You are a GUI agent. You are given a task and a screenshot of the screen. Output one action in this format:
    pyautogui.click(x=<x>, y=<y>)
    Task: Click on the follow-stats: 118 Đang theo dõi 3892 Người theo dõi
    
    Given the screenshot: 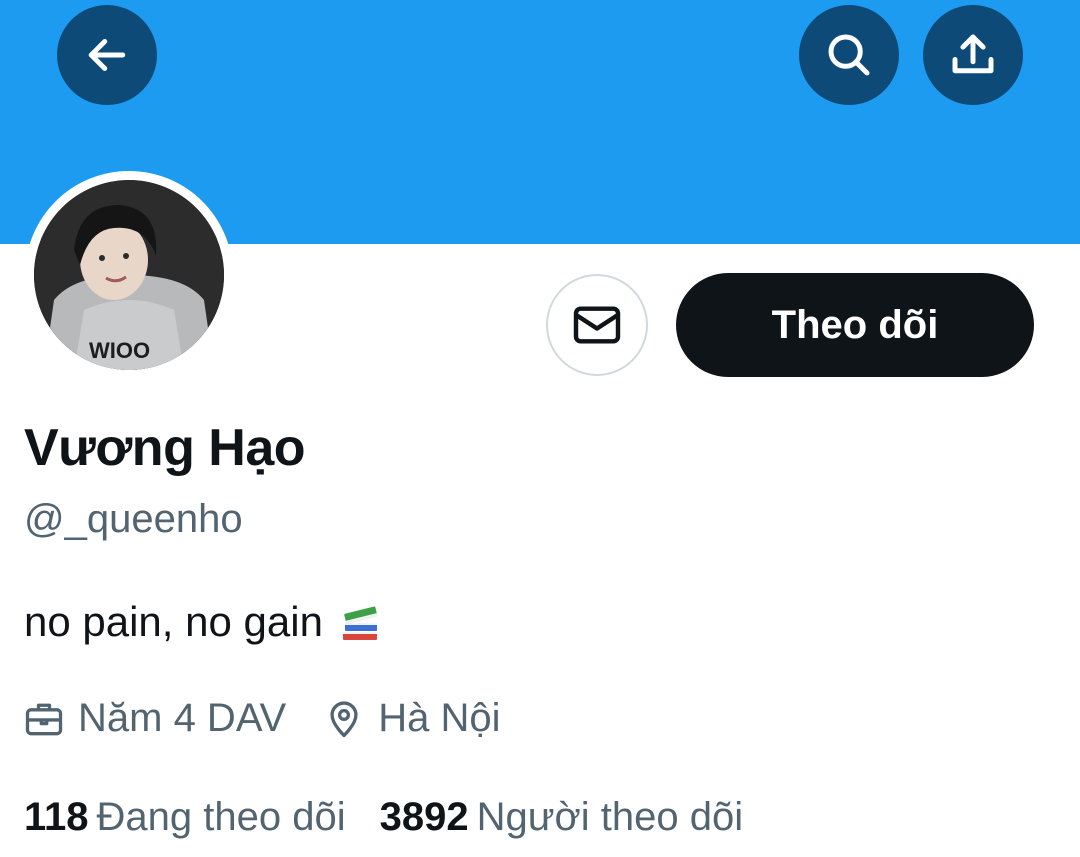 What is the action you would take?
    pyautogui.click(x=400, y=817)
    